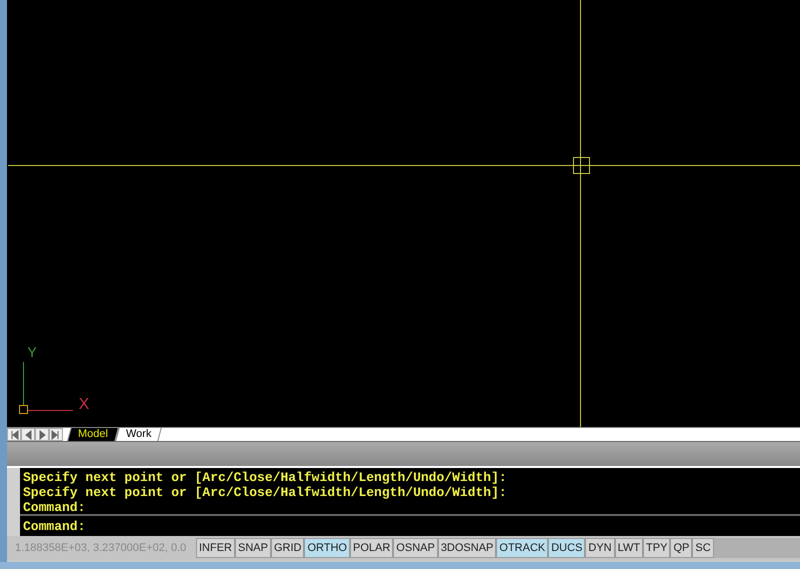 The height and width of the screenshot is (569, 800). What do you see at coordinates (42, 434) in the screenshot?
I see `next-icon` at bounding box center [42, 434].